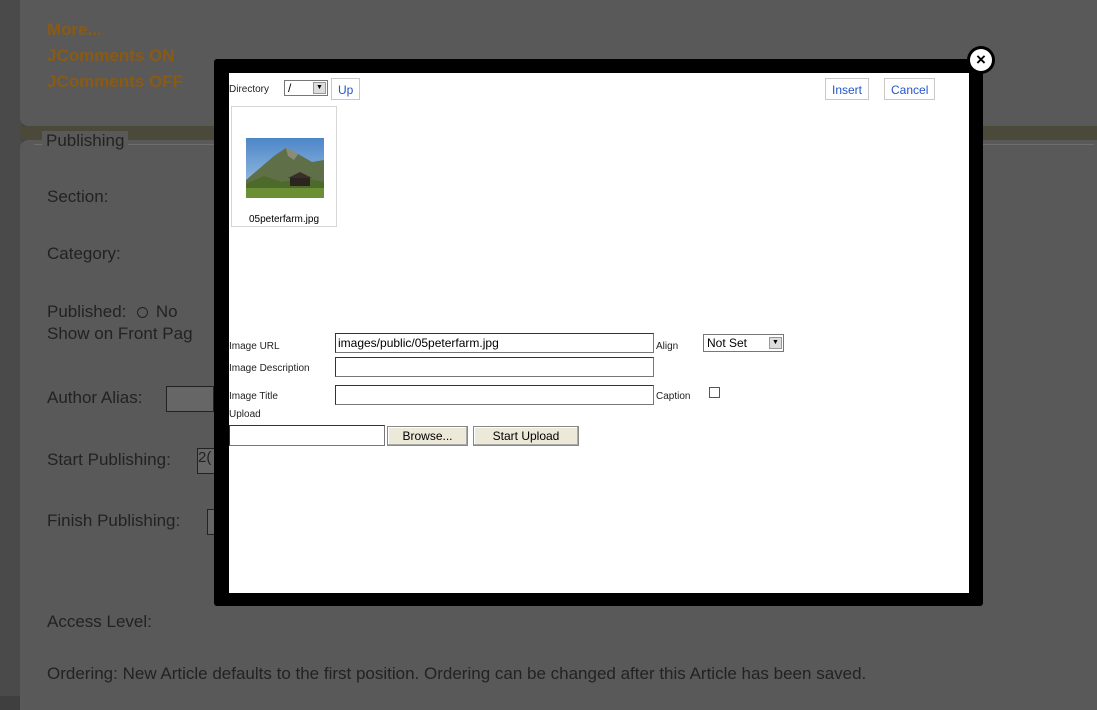  What do you see at coordinates (109, 459) in the screenshot?
I see `start-publishing-label: Start Publishing:` at bounding box center [109, 459].